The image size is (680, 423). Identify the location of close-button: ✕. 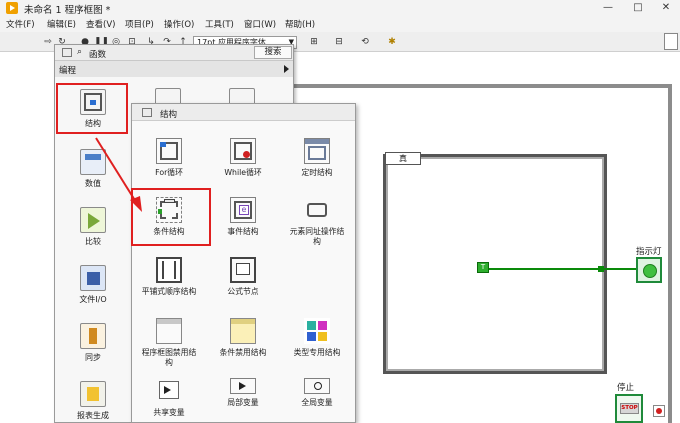
(666, 8).